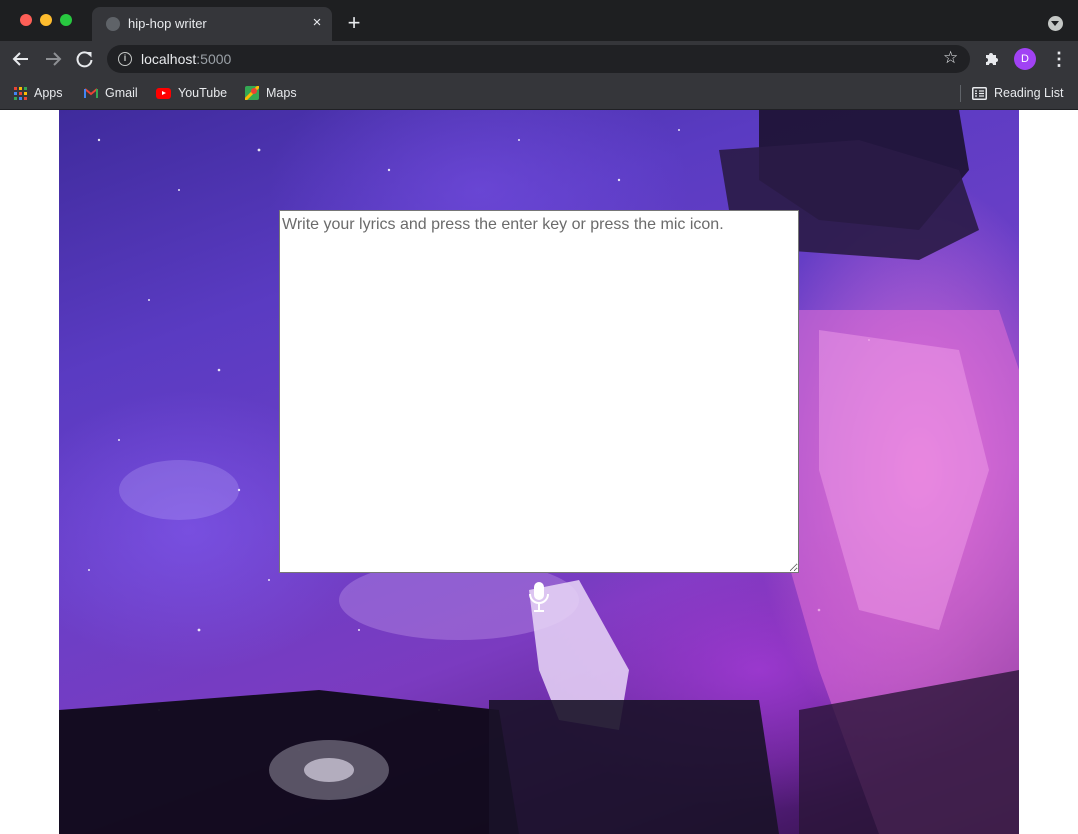 This screenshot has width=1078, height=834. What do you see at coordinates (212, 24) in the screenshot?
I see `browser-tab: hip-hop writer ×` at bounding box center [212, 24].